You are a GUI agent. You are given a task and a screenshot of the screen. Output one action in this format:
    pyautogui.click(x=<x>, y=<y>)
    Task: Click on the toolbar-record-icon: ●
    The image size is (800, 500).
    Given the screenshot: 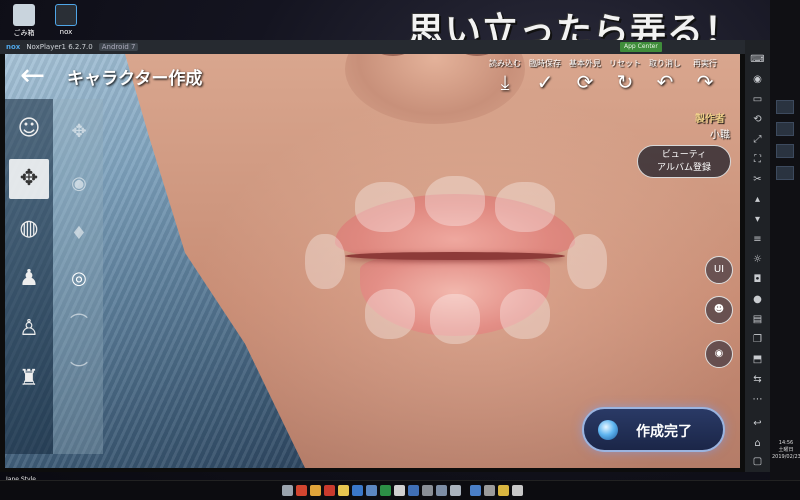 What is the action you would take?
    pyautogui.click(x=757, y=300)
    